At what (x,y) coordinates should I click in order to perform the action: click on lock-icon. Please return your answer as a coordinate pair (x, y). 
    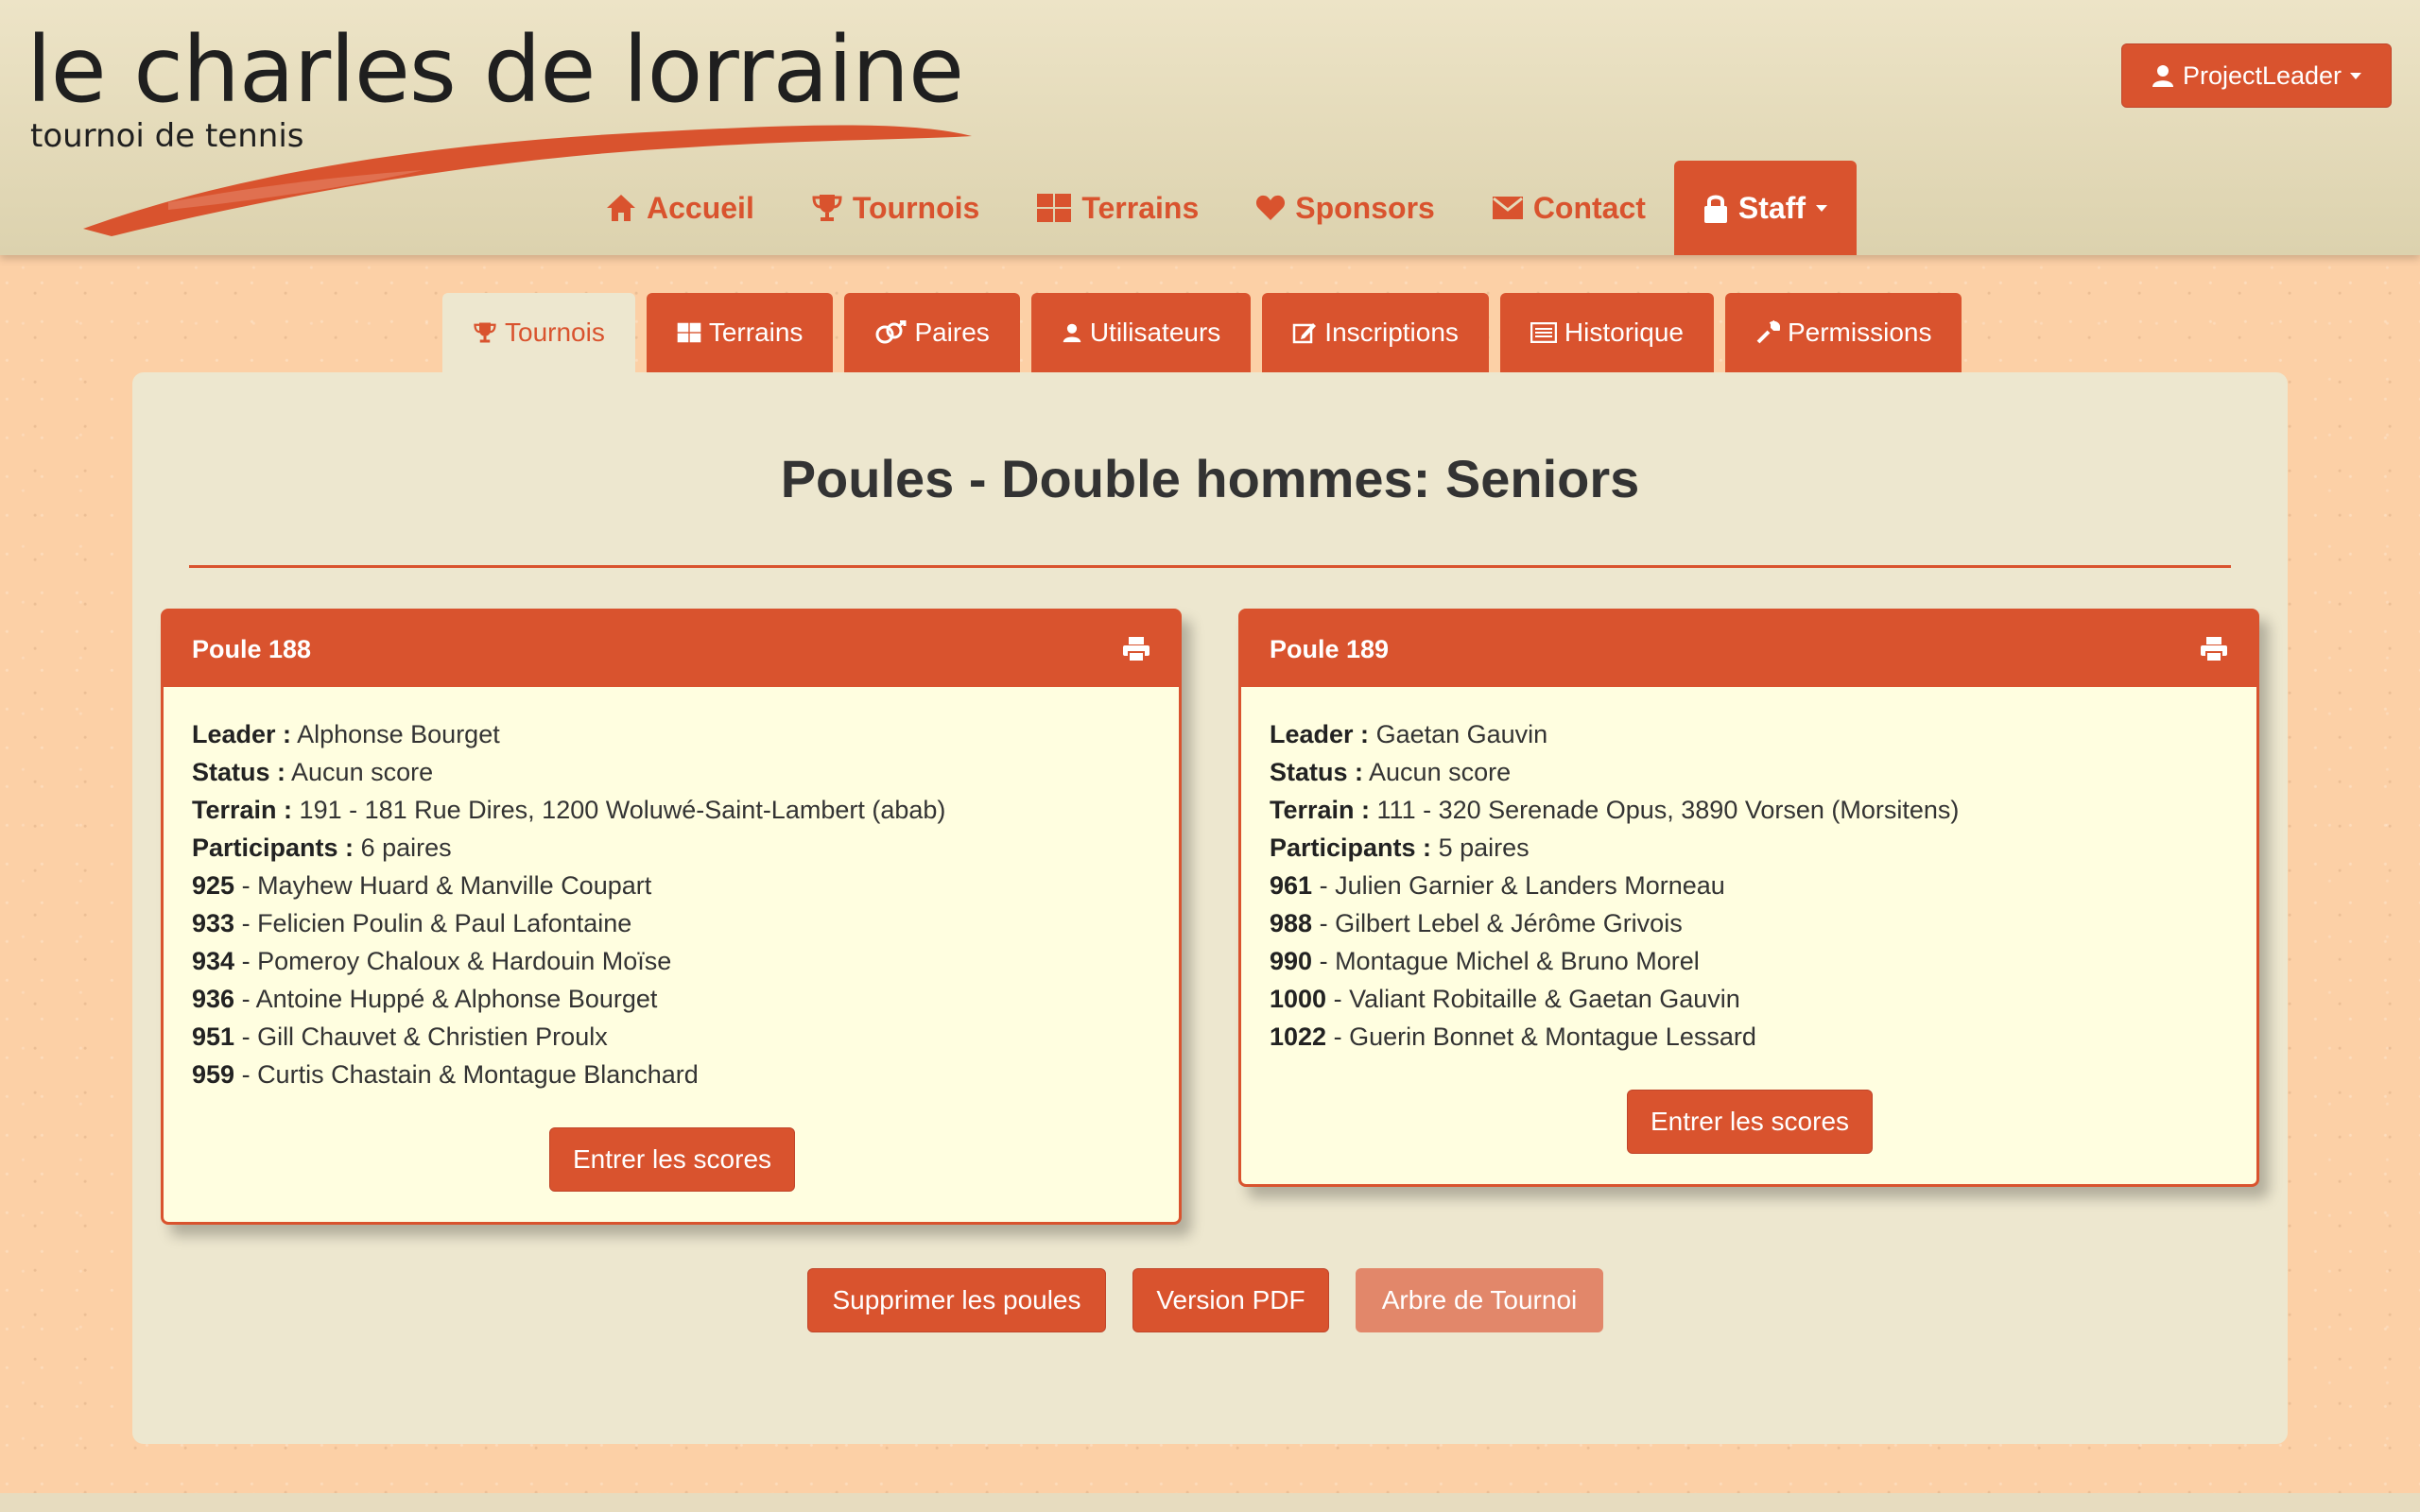
    Looking at the image, I should click on (1715, 209).